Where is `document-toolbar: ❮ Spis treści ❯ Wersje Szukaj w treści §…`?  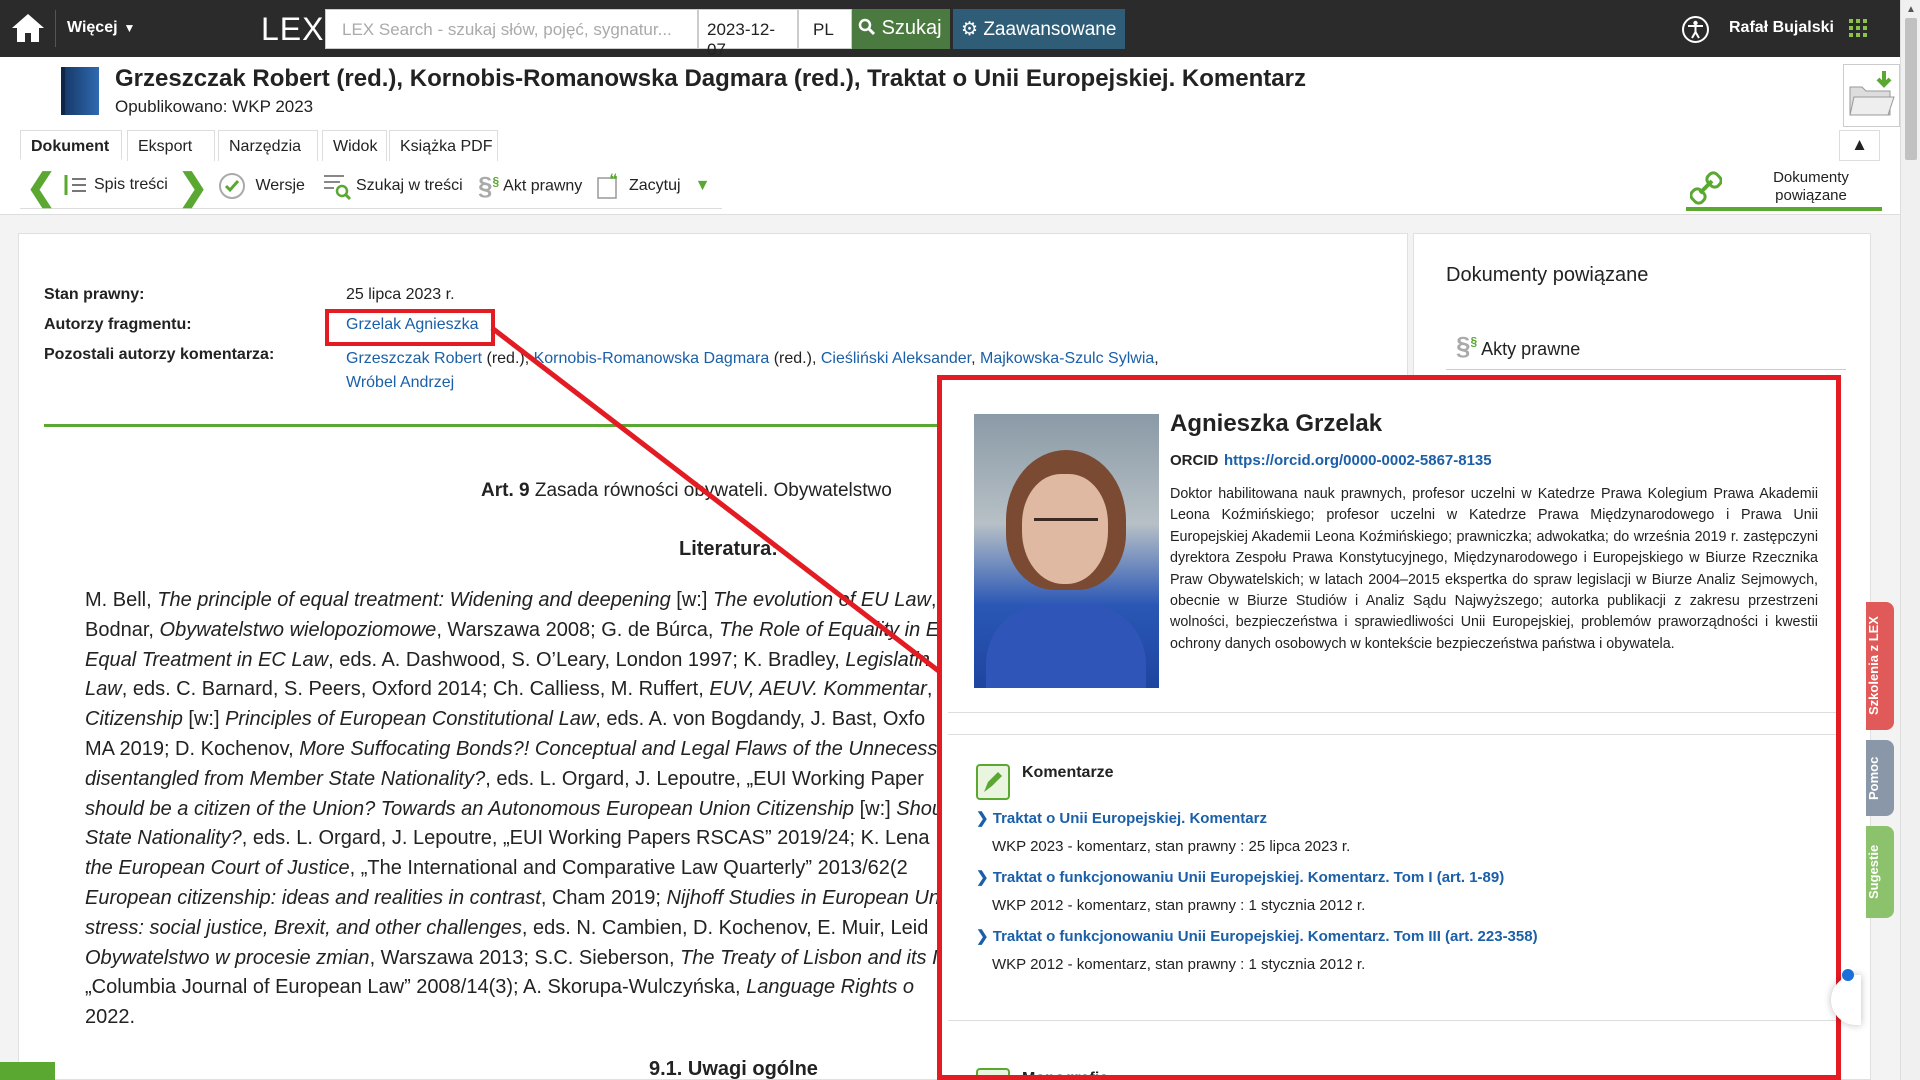 document-toolbar: ❮ Spis treści ❯ Wersje Szukaj w treści §… is located at coordinates (371, 186).